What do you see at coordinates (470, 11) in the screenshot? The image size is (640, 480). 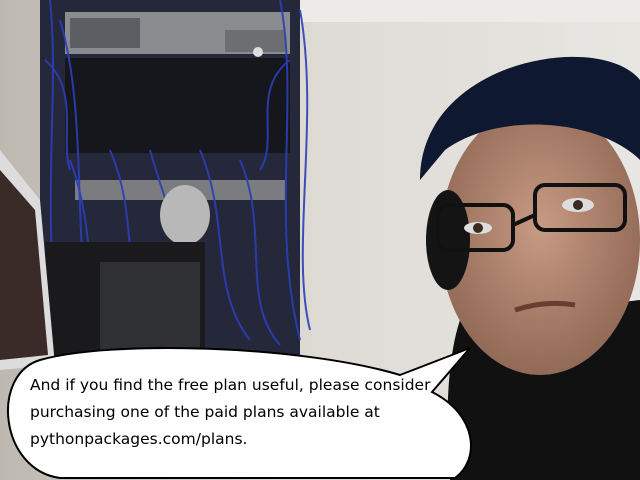 I see `ceiling-edge` at bounding box center [470, 11].